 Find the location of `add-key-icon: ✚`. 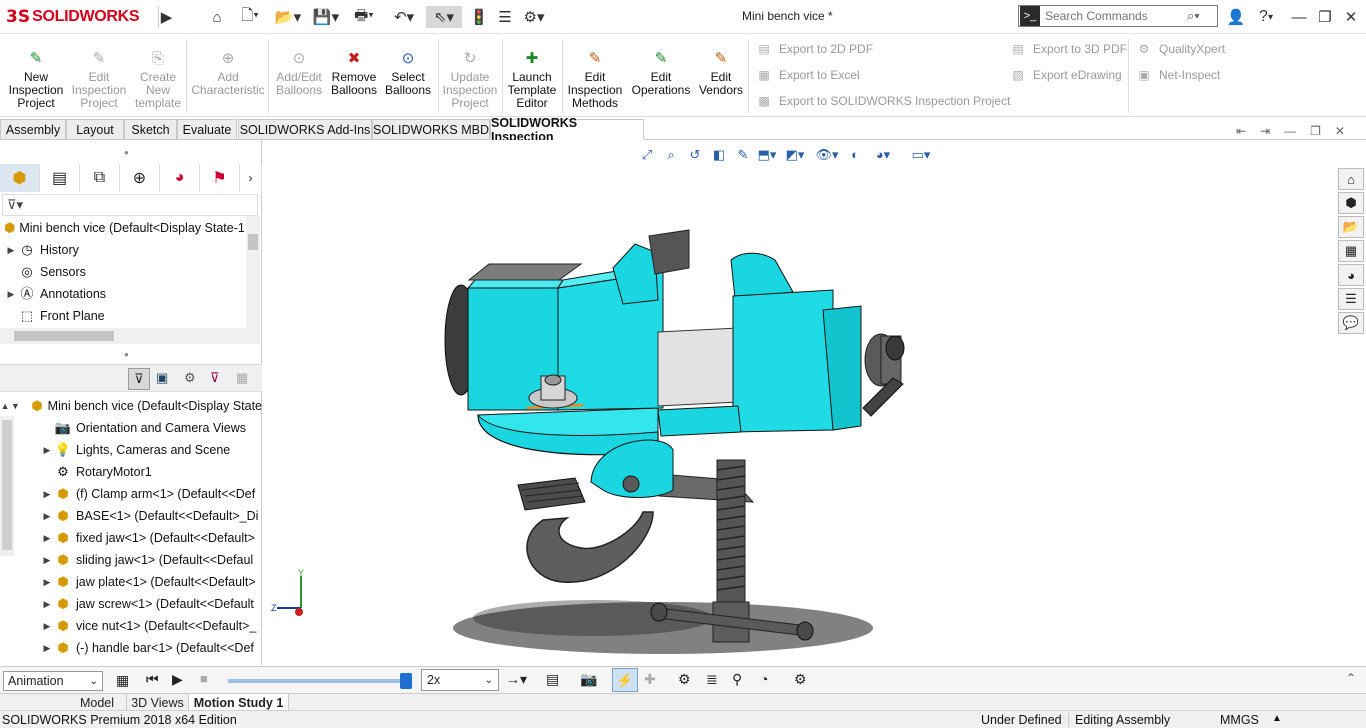

add-key-icon: ✚ is located at coordinates (650, 679).